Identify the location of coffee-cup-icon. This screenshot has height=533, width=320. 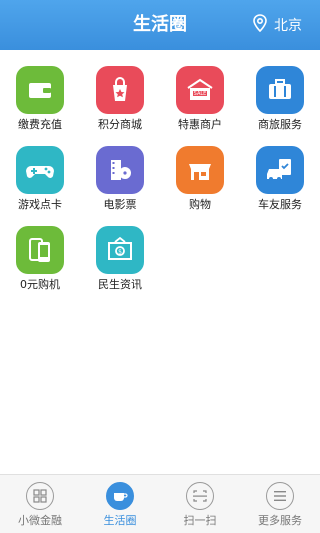
(120, 496).